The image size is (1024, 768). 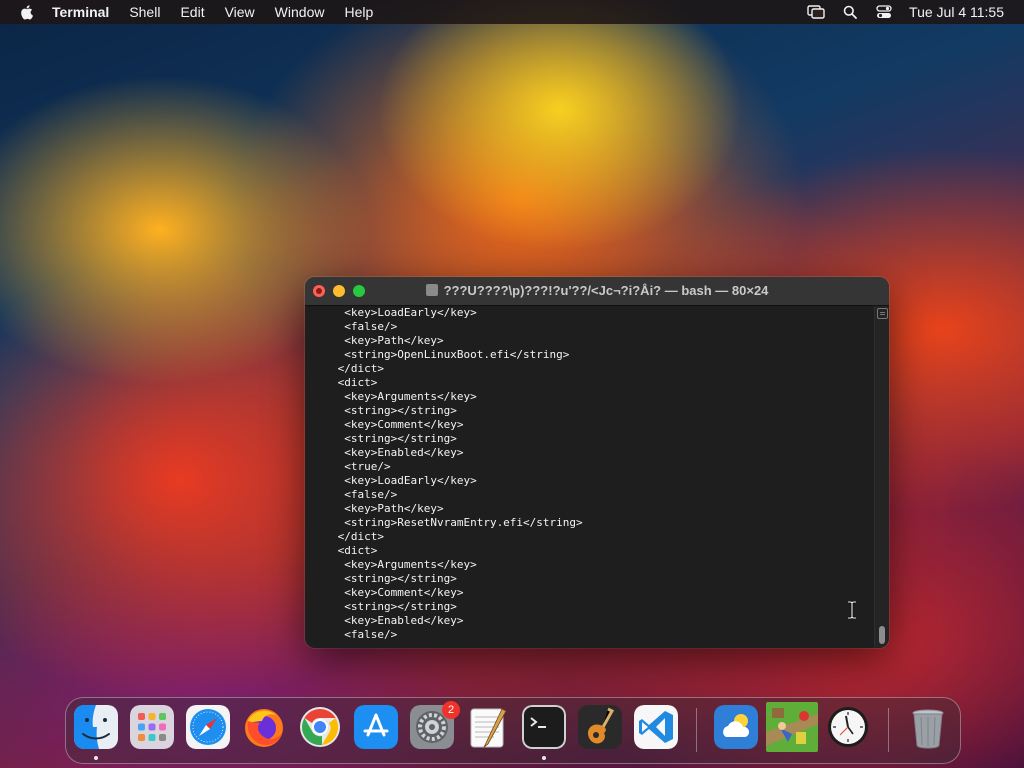 What do you see at coordinates (152, 727) in the screenshot?
I see `launchpad-icon` at bounding box center [152, 727].